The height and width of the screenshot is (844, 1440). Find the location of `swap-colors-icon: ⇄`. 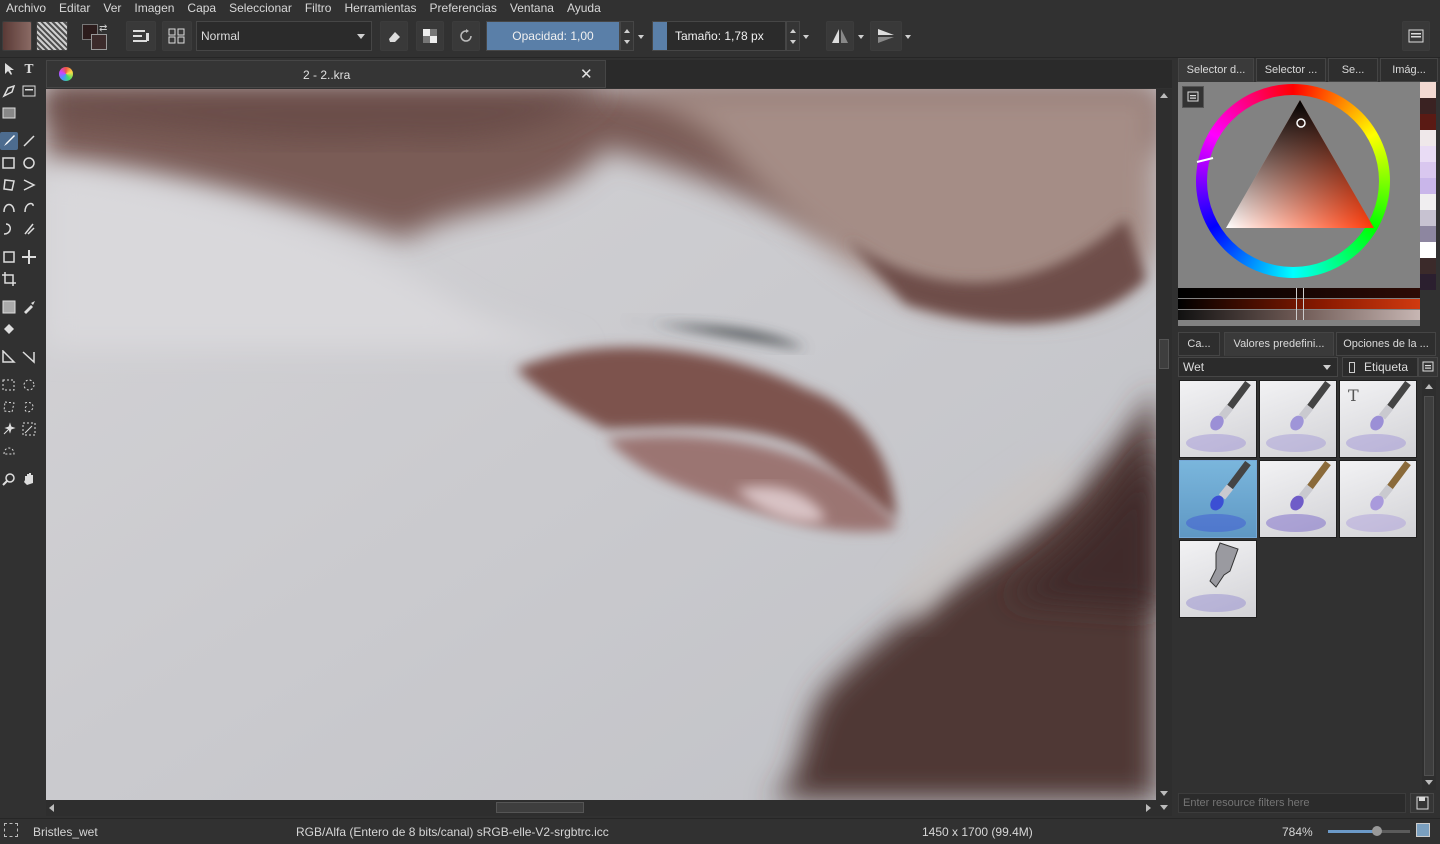

swap-colors-icon: ⇄ is located at coordinates (103, 28).